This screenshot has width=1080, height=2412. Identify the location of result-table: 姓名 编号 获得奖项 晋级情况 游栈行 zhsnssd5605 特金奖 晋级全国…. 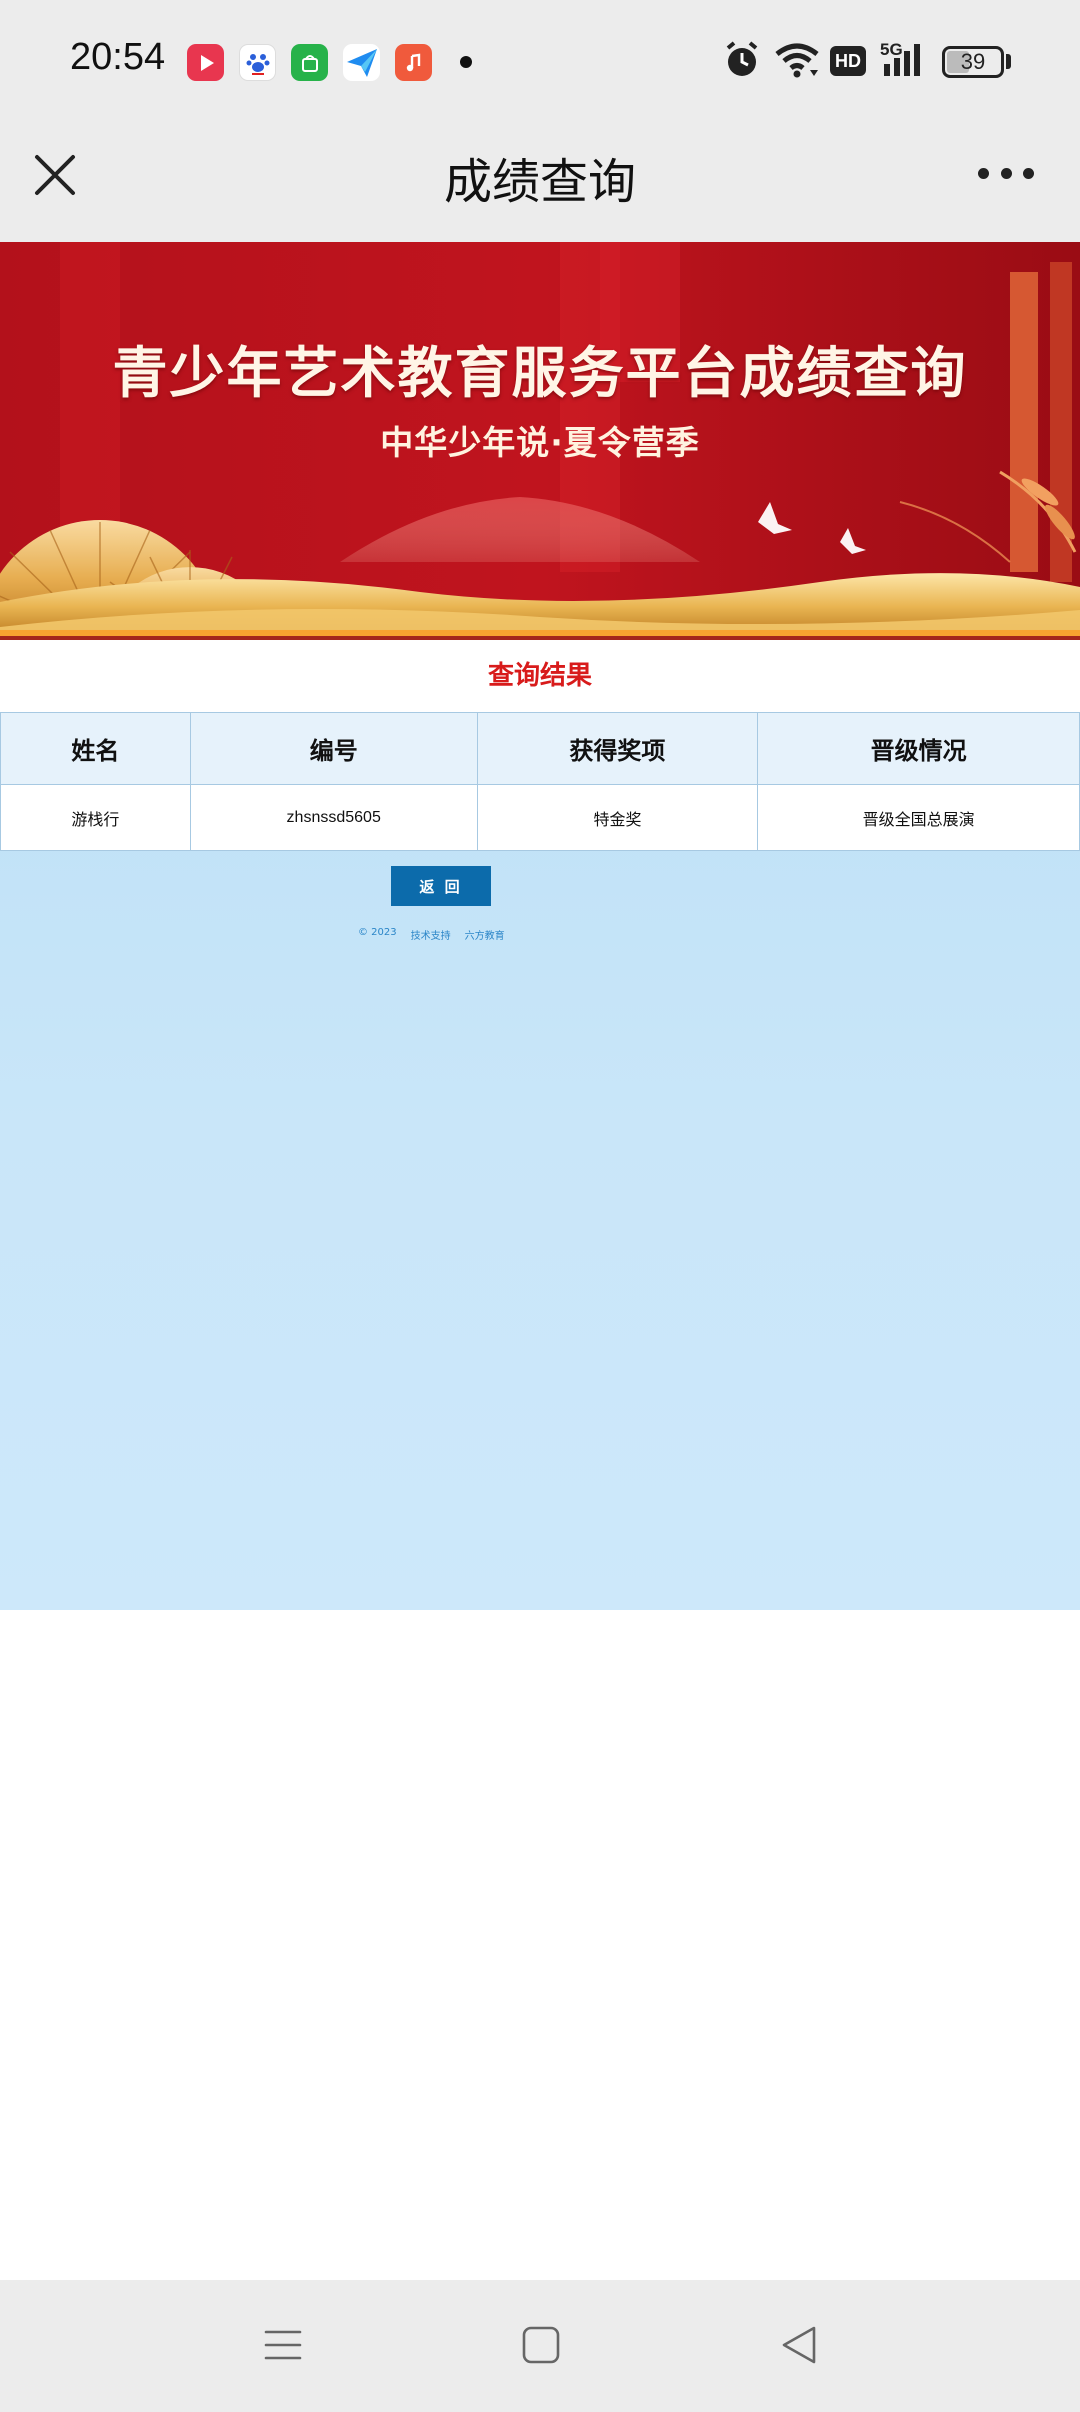
(540, 781).